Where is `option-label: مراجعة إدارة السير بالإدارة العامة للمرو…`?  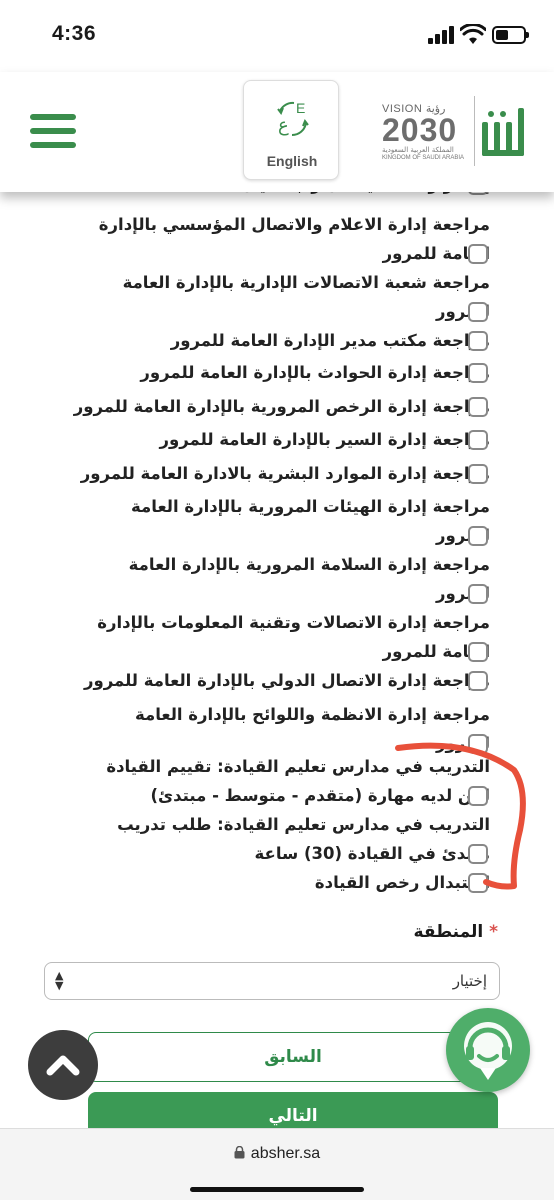
option-label: مراجعة إدارة السير بالإدارة العامة للمرو… is located at coordinates (324, 439).